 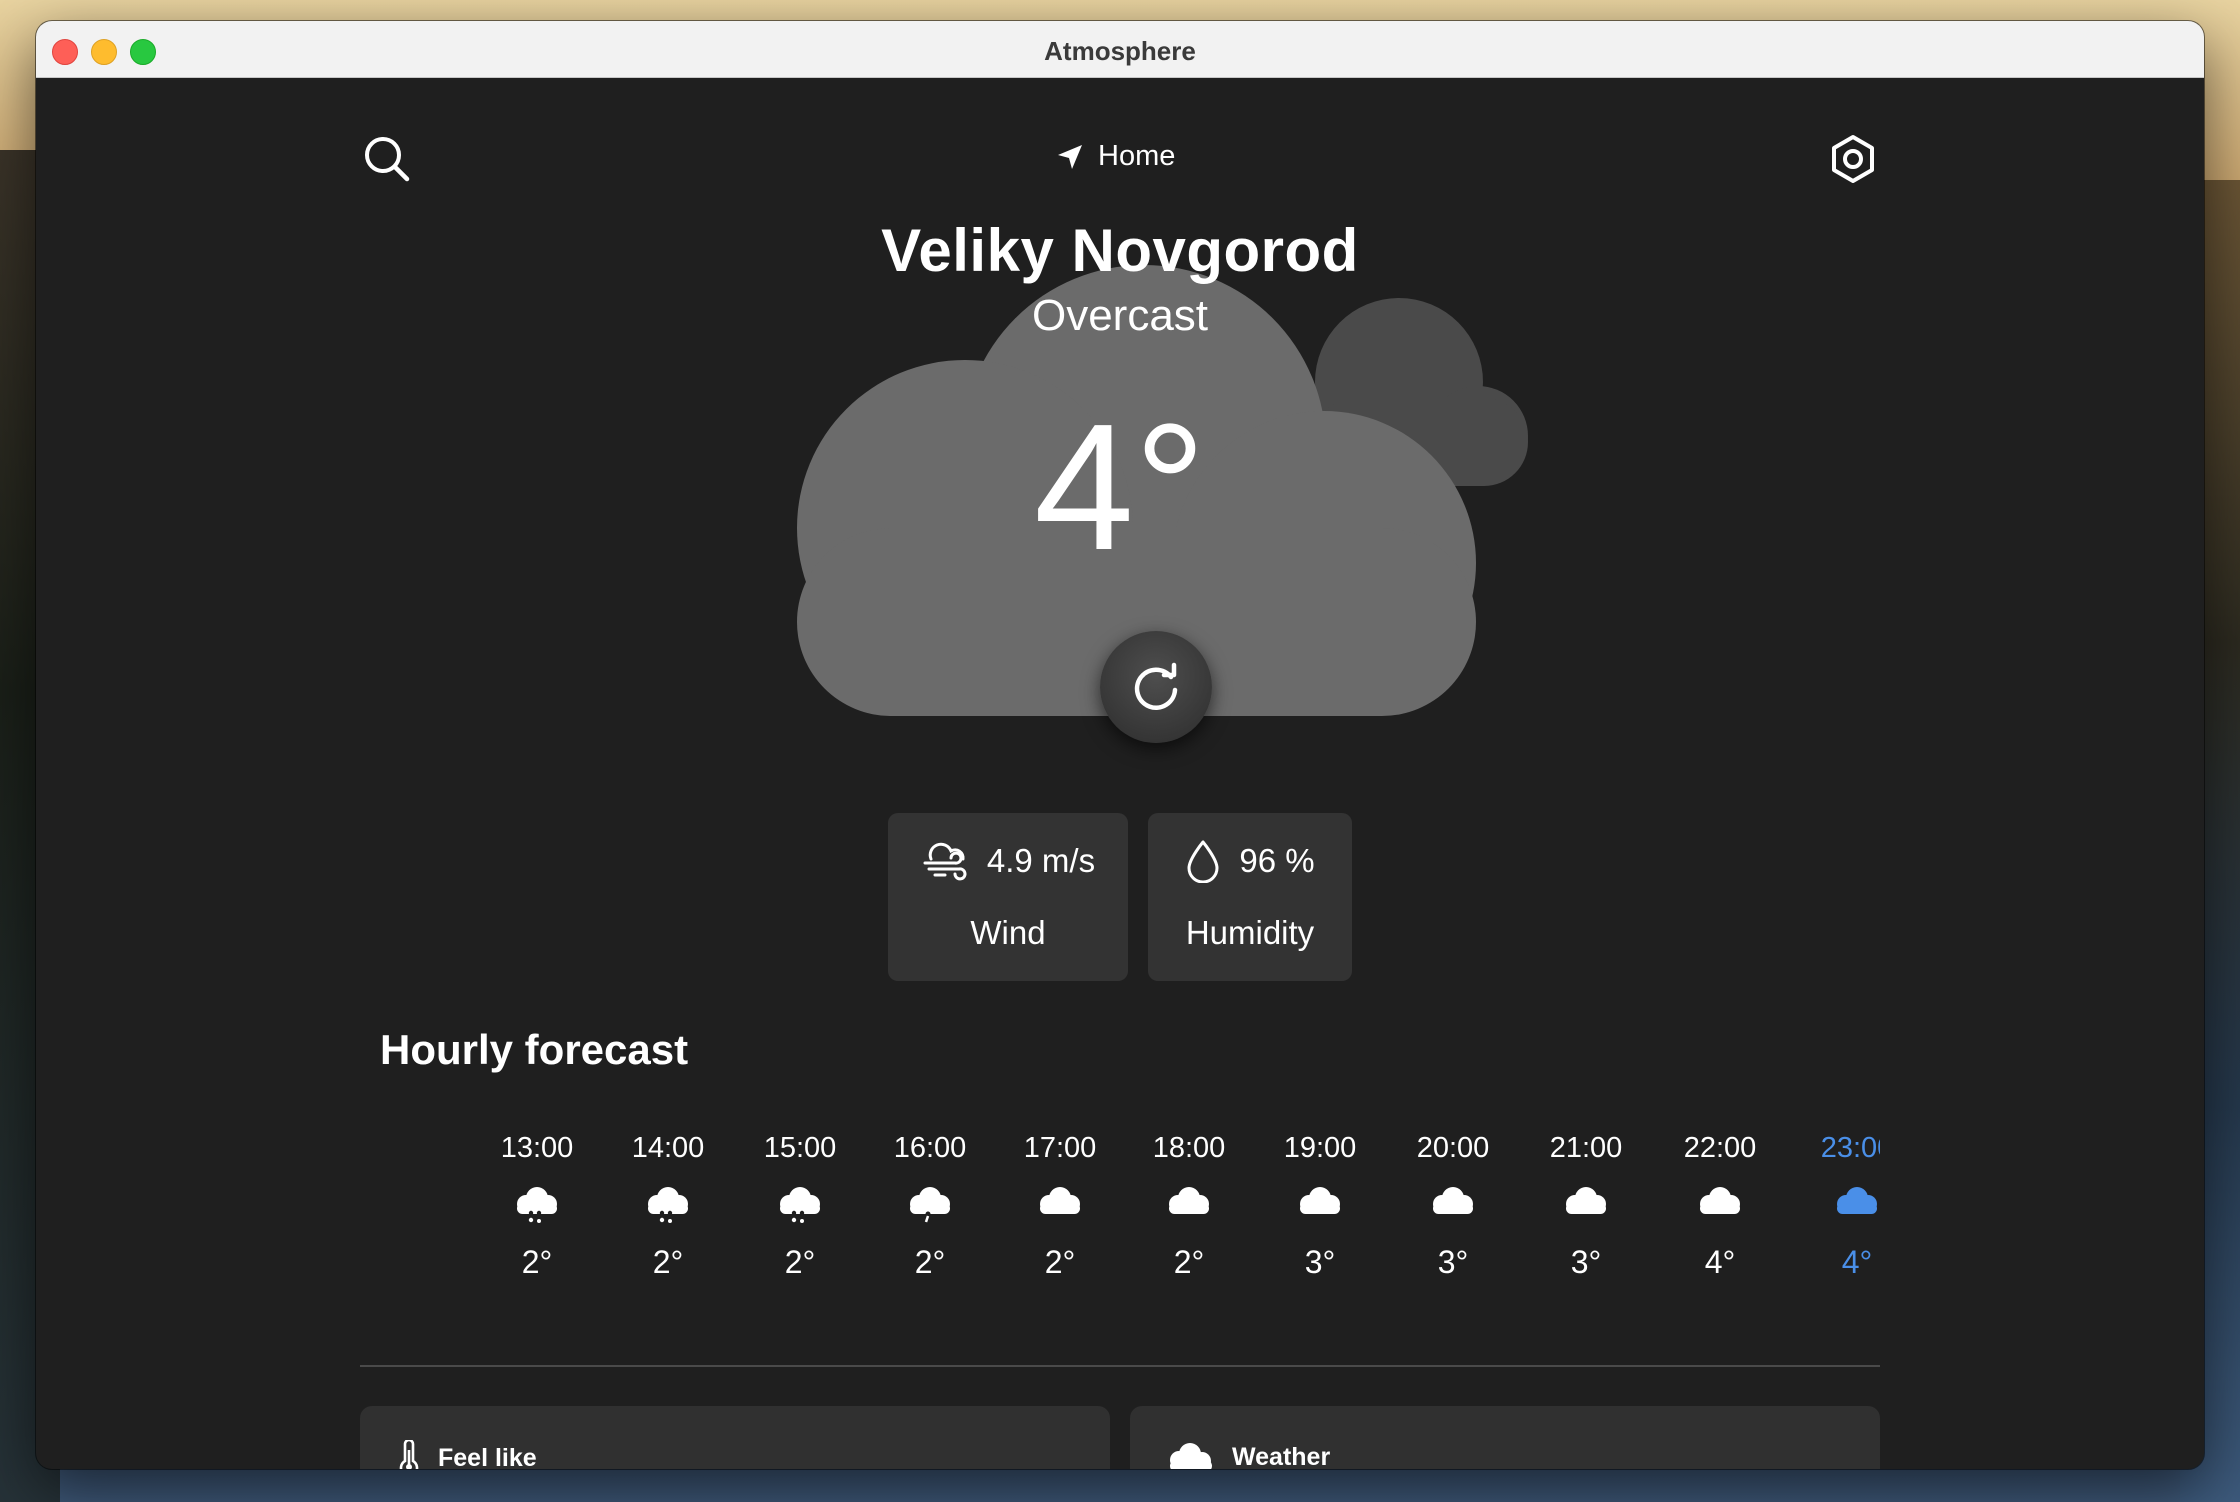 I want to click on section-divider, so click(x=1120, y=1366).